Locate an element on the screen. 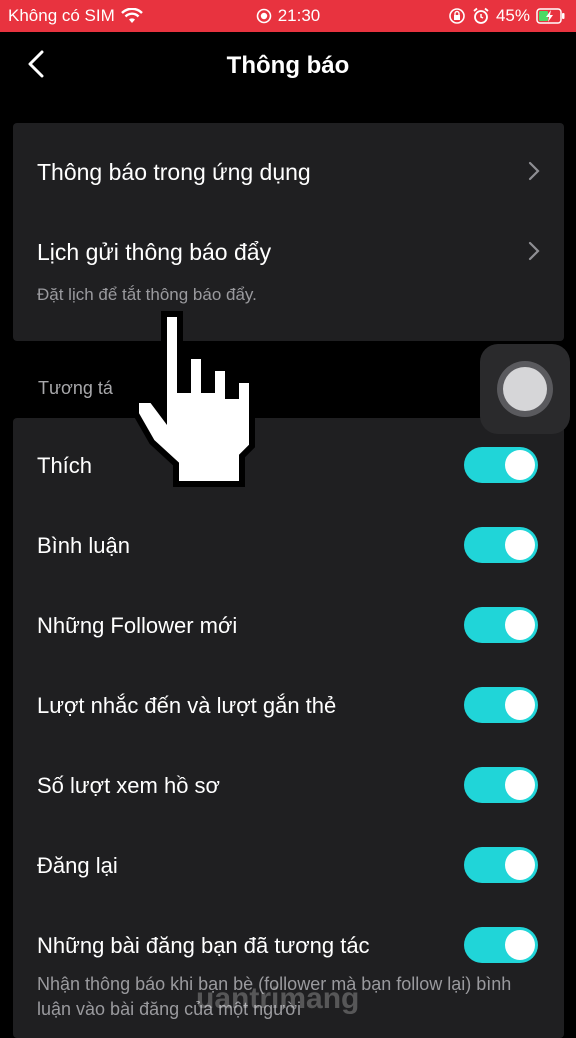  row-label: Thông báo trong ứng dụng is located at coordinates (174, 172).